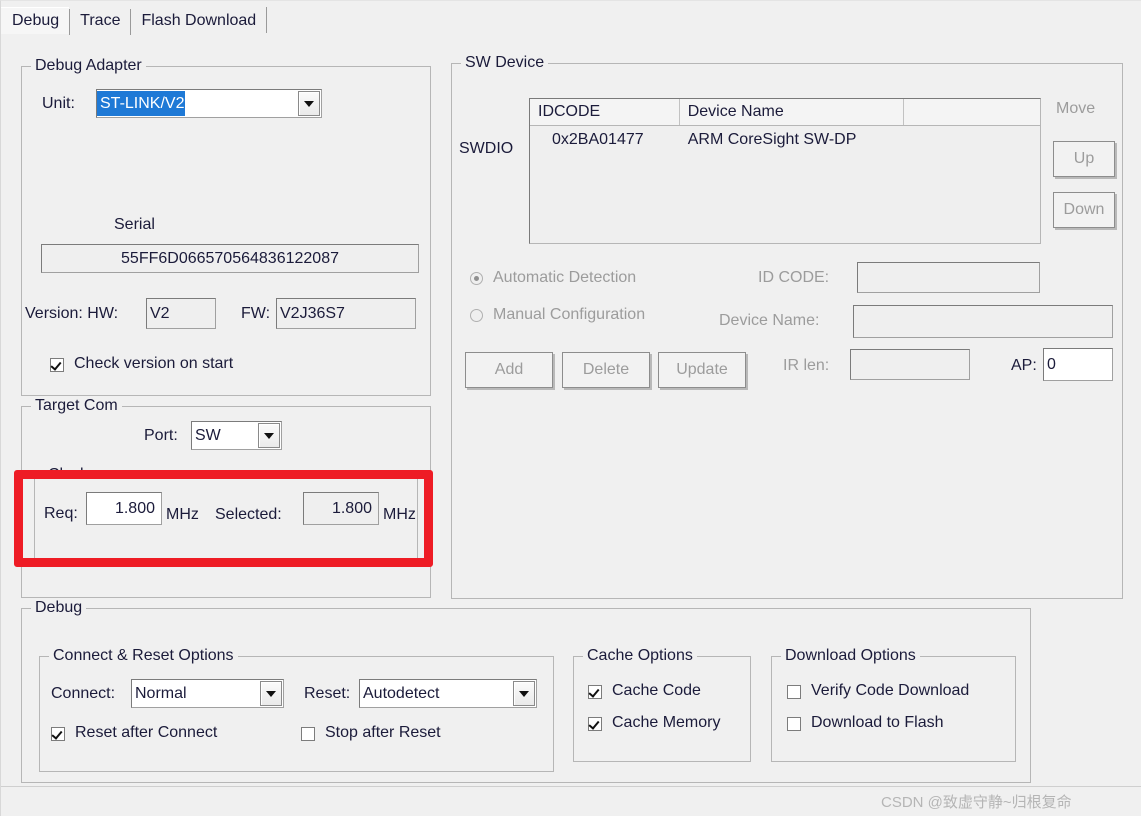 This screenshot has width=1141, height=816. What do you see at coordinates (910, 364) in the screenshot?
I see `ir-len-field` at bounding box center [910, 364].